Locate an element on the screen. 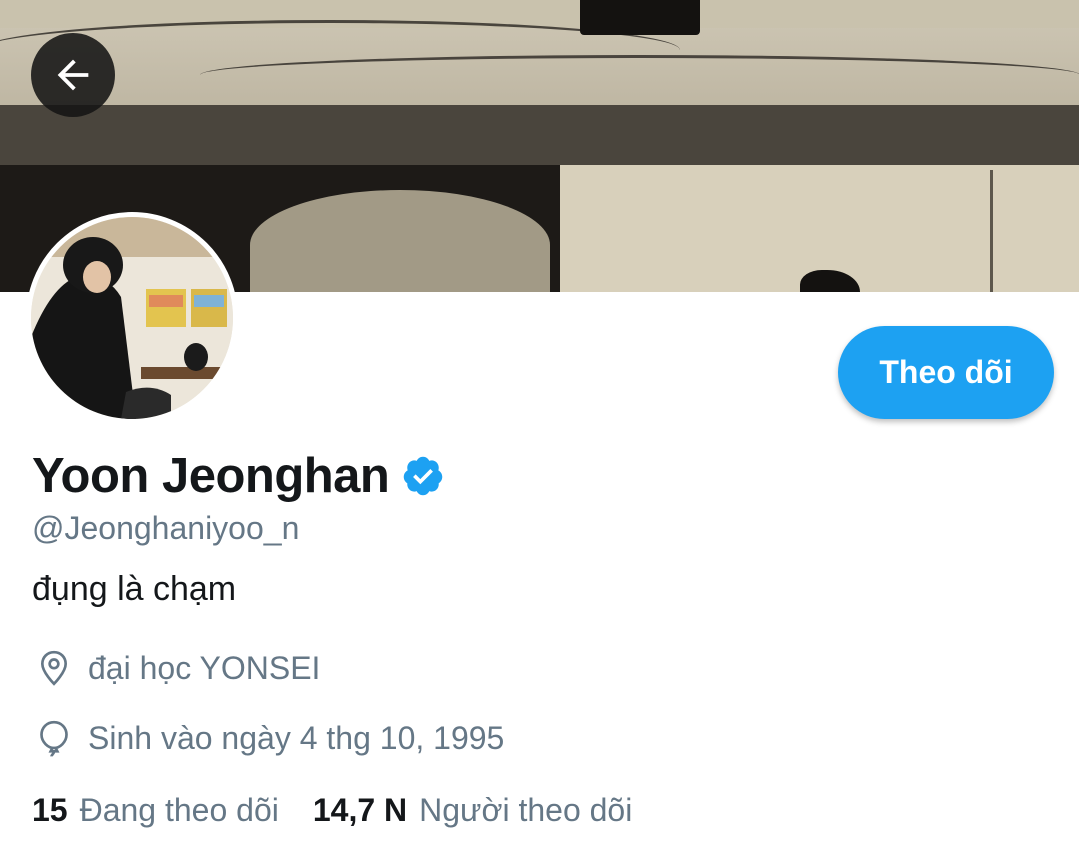 The image size is (1079, 867). birthday-text: Sinh vào ngày 4 thg 10, 1995 is located at coordinates (296, 737).